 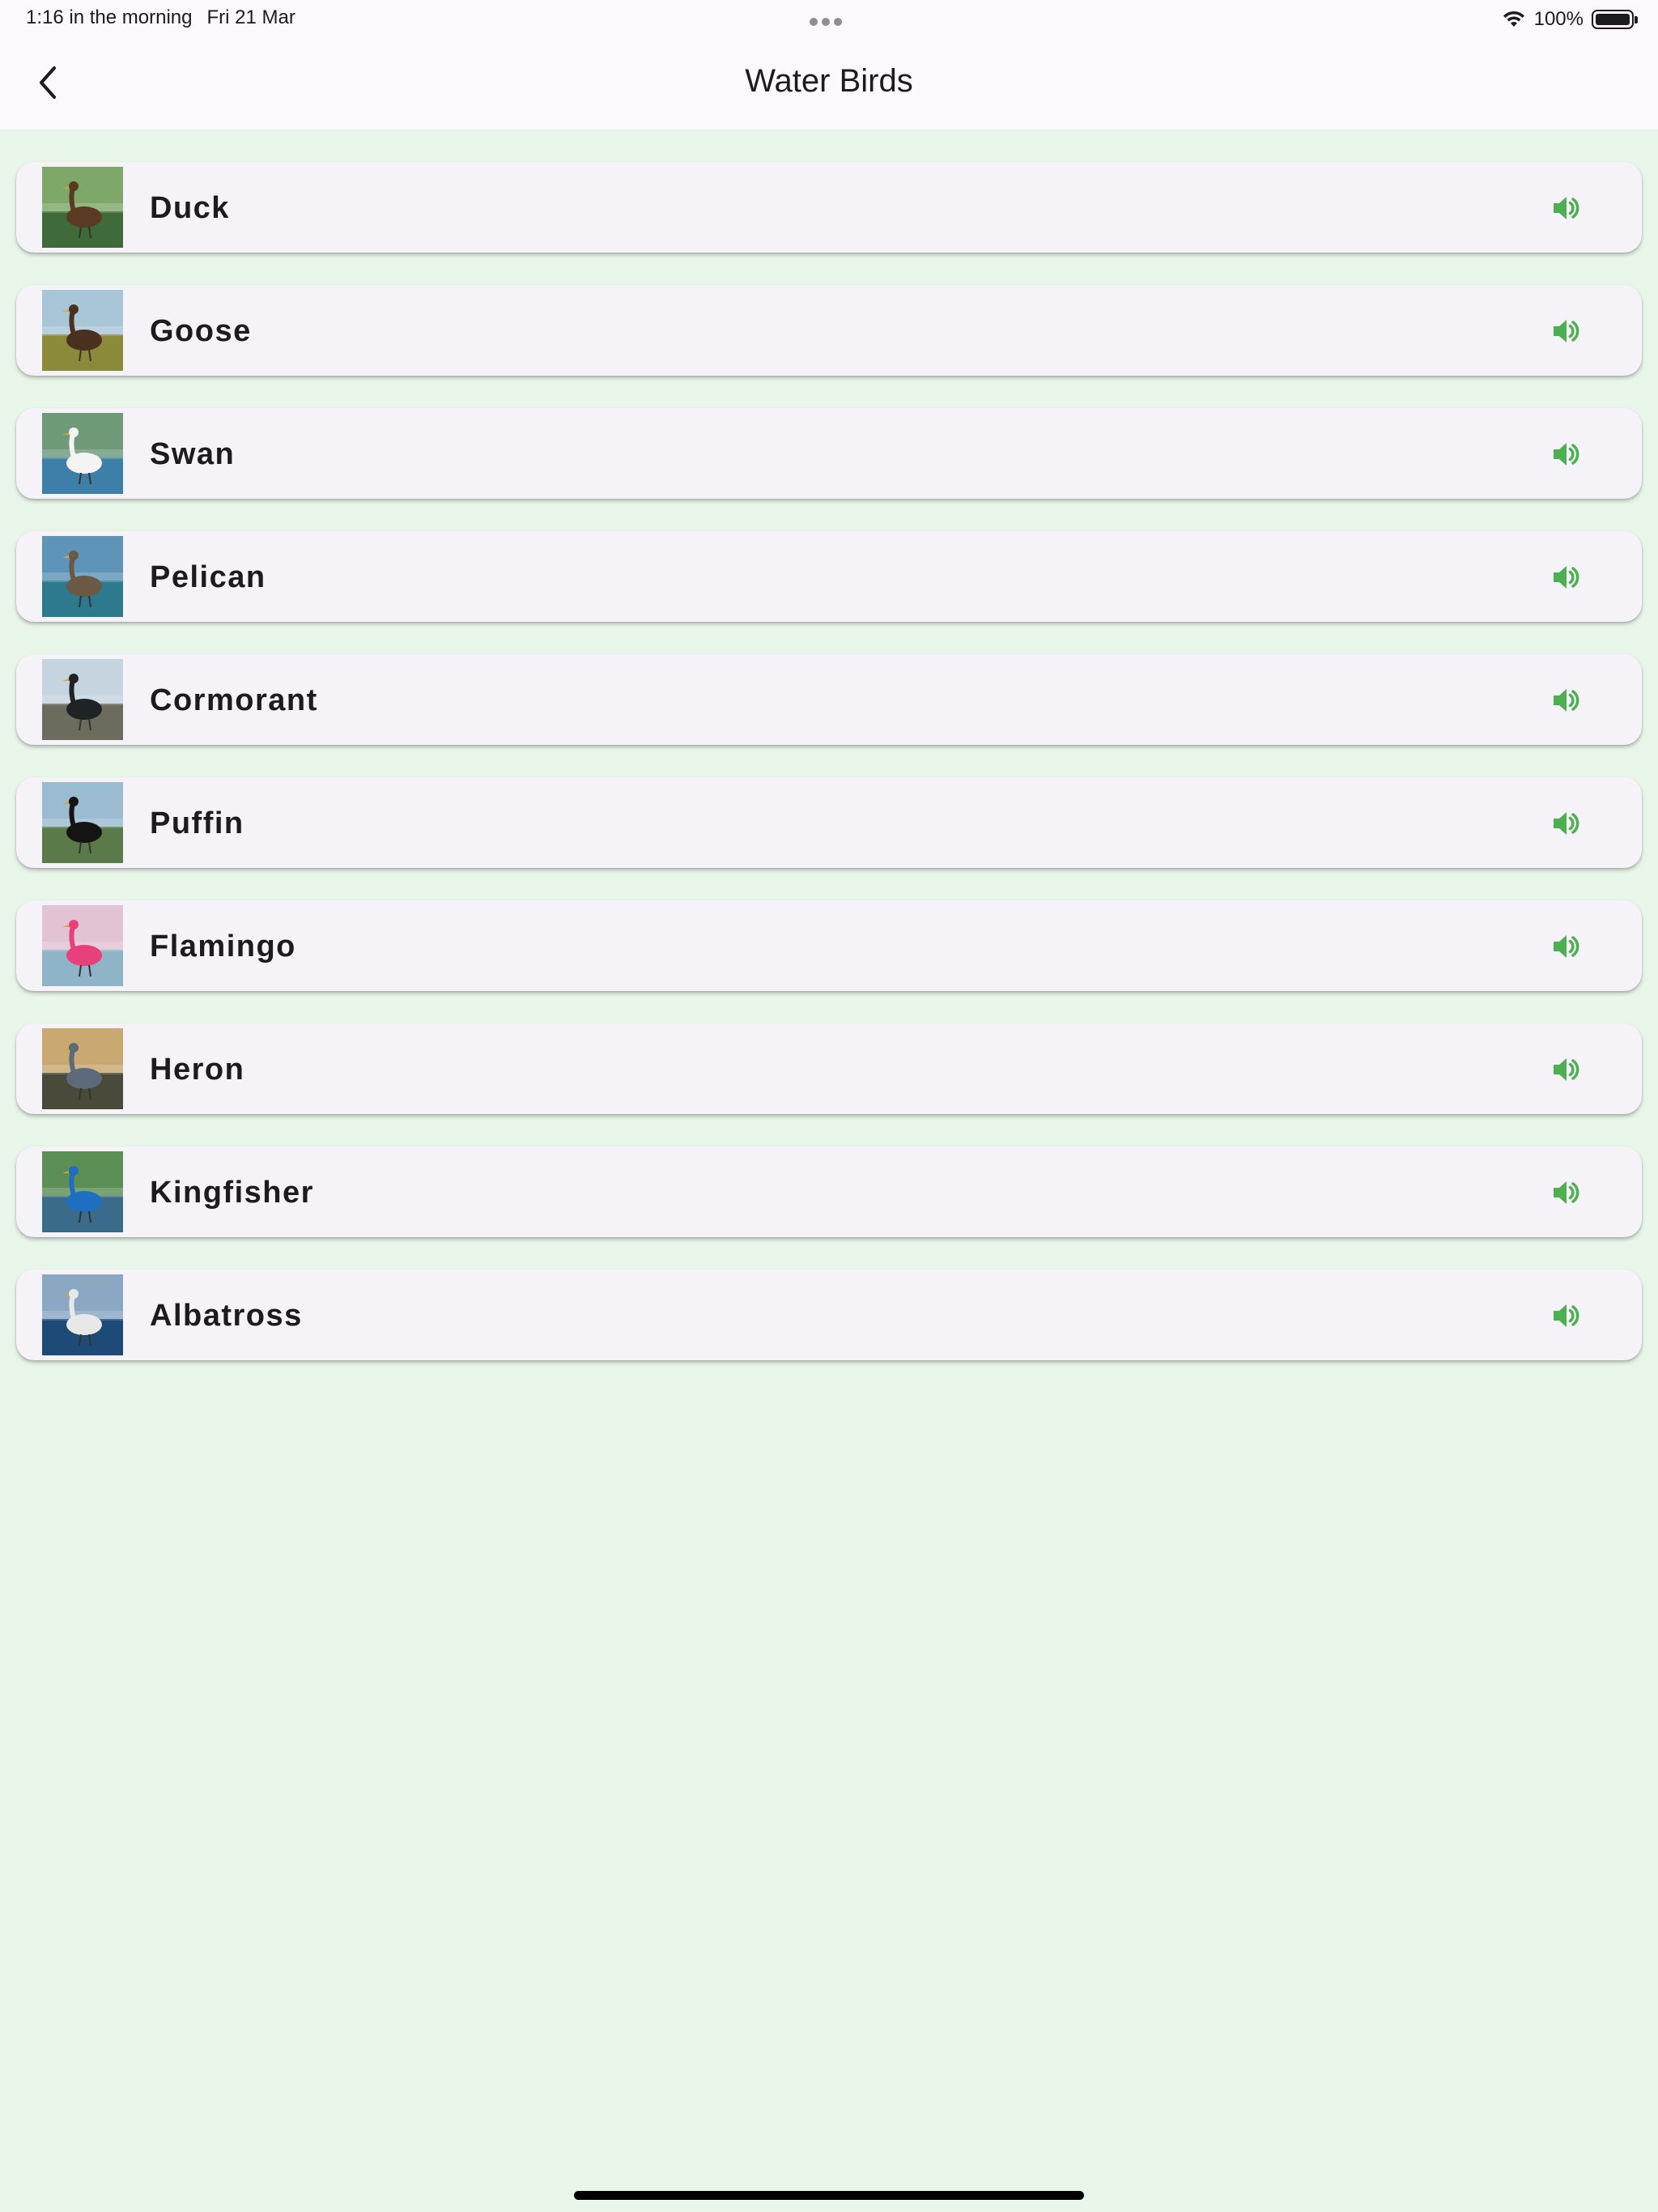 I want to click on multitasking-dots-icon, so click(x=829, y=21).